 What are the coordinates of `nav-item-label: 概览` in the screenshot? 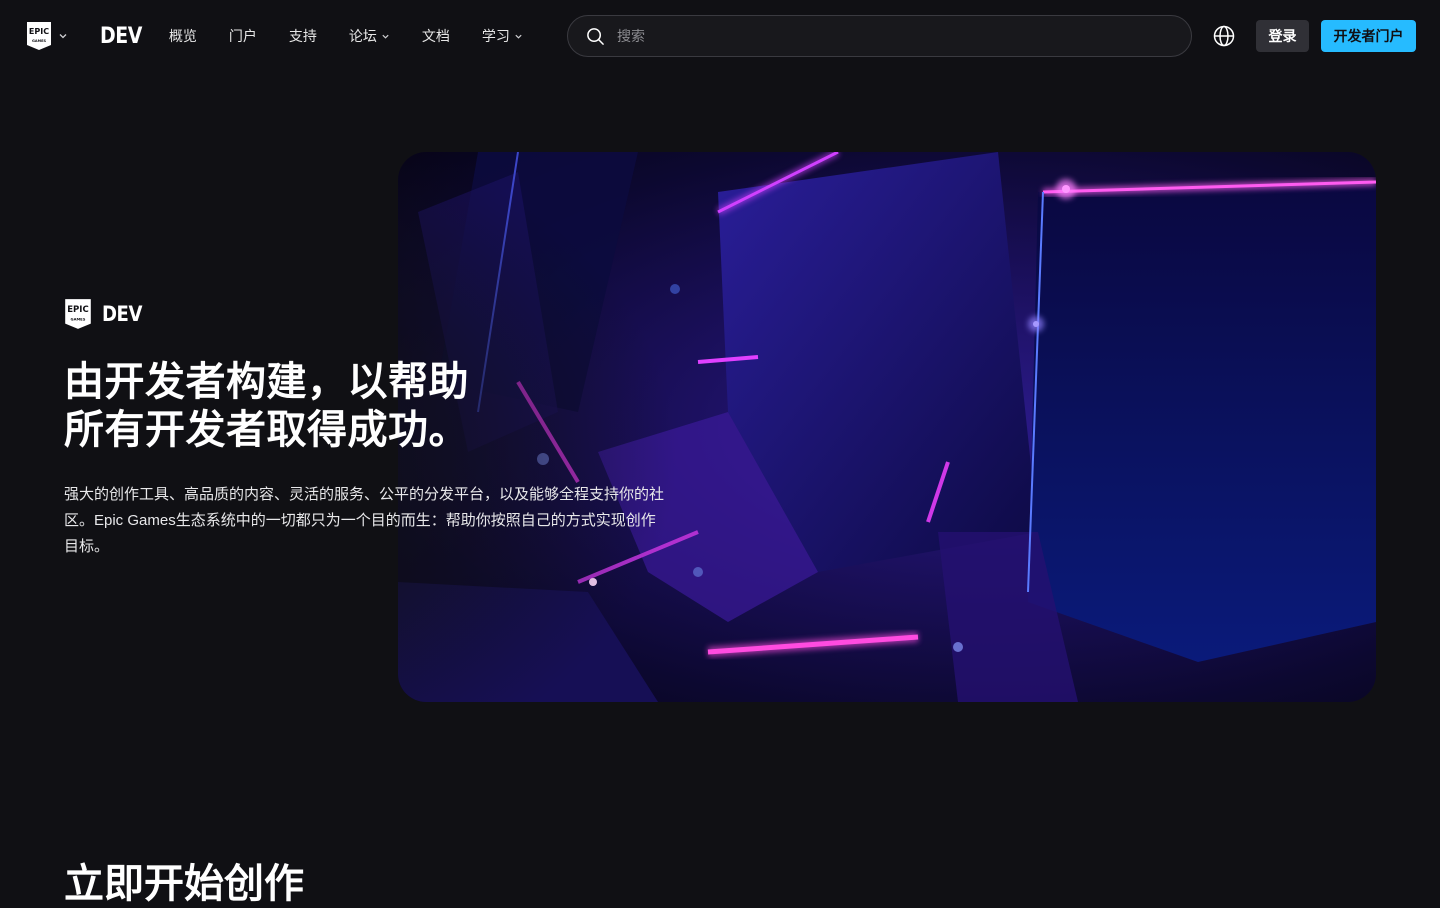 It's located at (182, 36).